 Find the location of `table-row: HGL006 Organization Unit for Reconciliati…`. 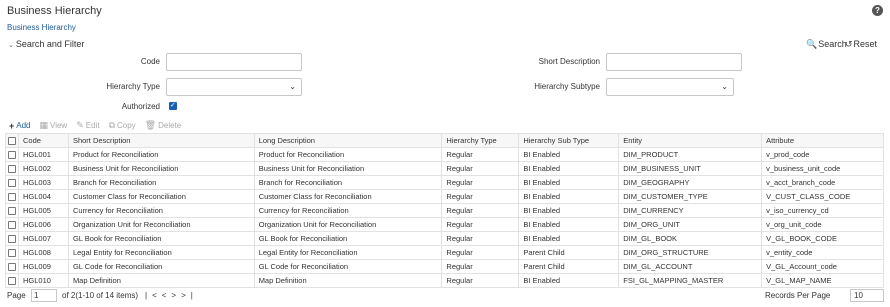

table-row: HGL006 Organization Unit for Reconciliati… is located at coordinates (444, 224).